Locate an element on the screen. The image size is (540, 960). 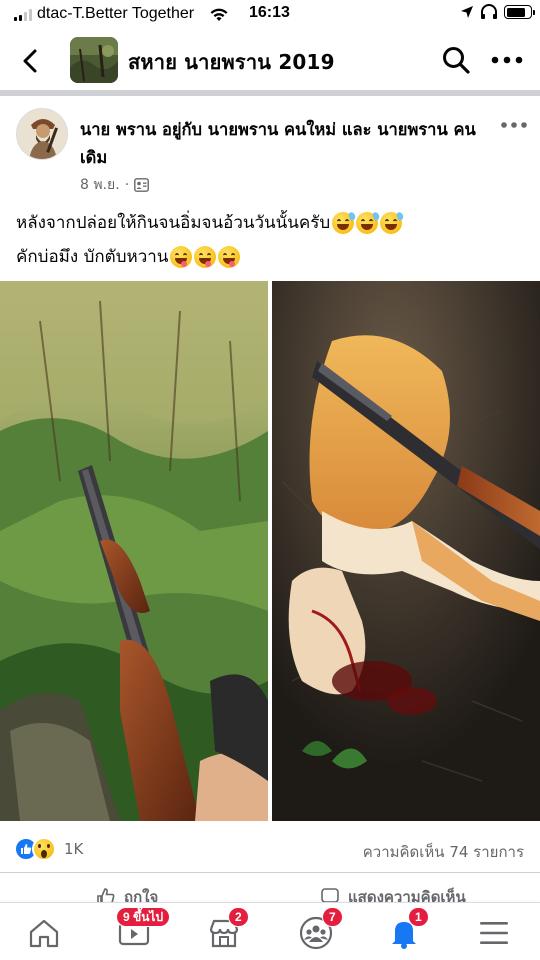
nav-menu is located at coordinates (494, 933).